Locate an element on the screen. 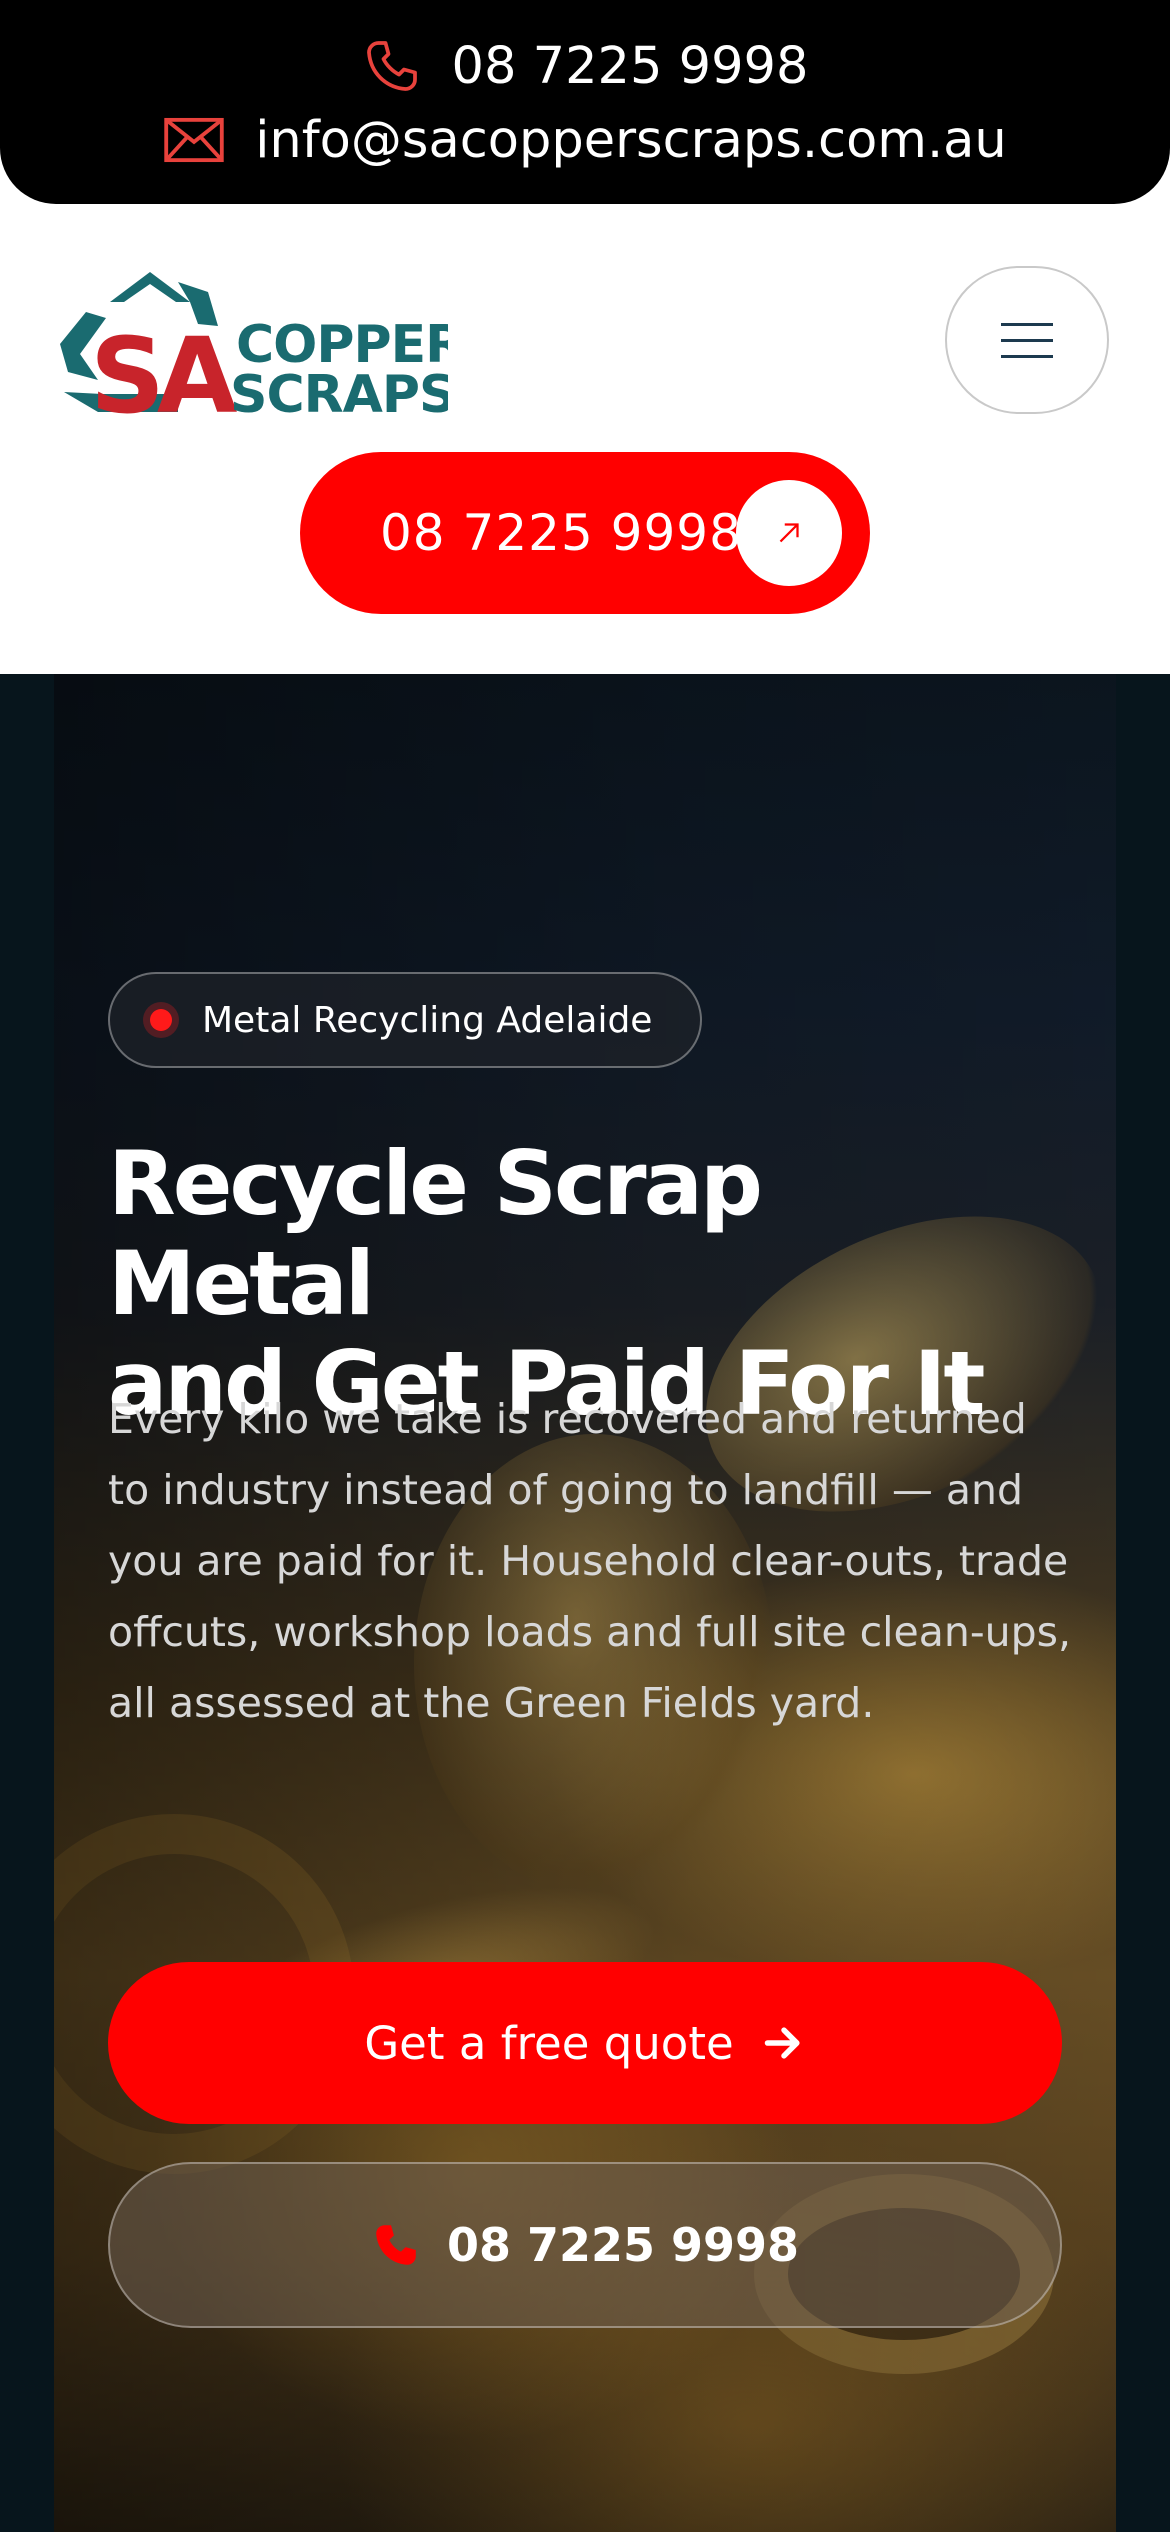  hamburger-menu-button is located at coordinates (1027, 340).